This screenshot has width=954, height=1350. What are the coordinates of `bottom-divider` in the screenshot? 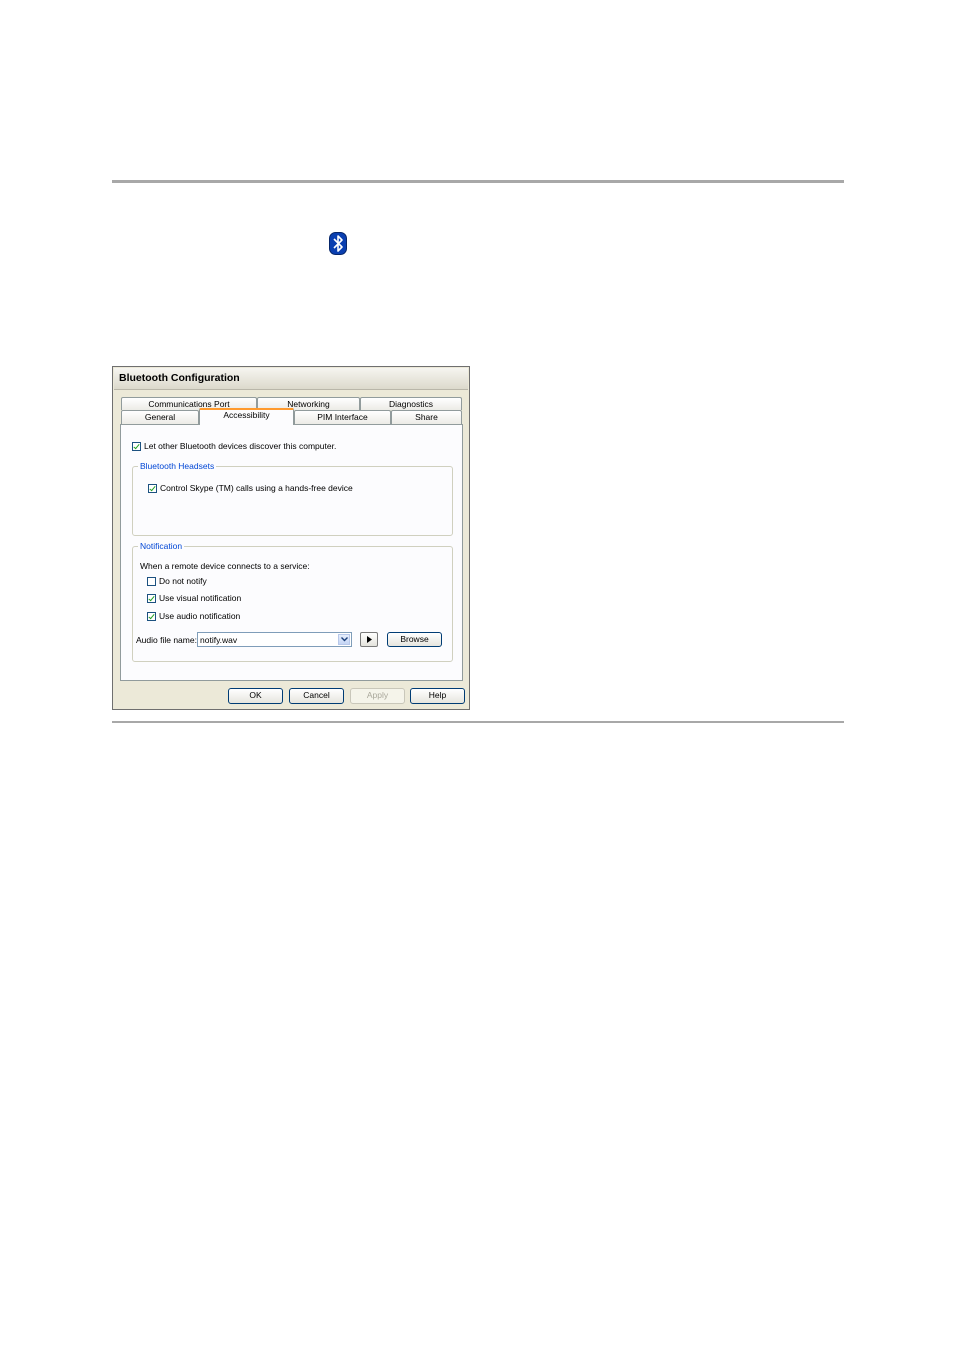 It's located at (478, 722).